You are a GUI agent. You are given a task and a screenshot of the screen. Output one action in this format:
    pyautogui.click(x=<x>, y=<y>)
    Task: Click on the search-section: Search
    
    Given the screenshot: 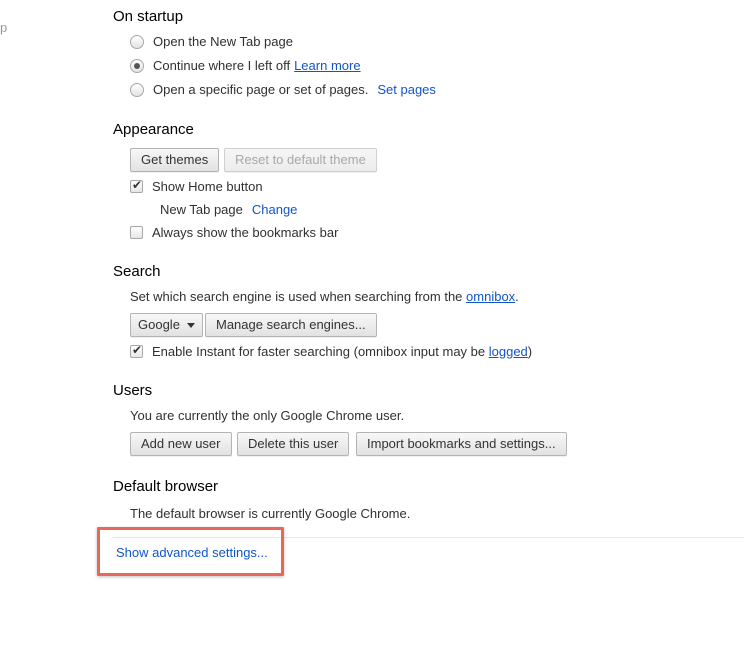 What is the action you would take?
    pyautogui.click(x=137, y=274)
    